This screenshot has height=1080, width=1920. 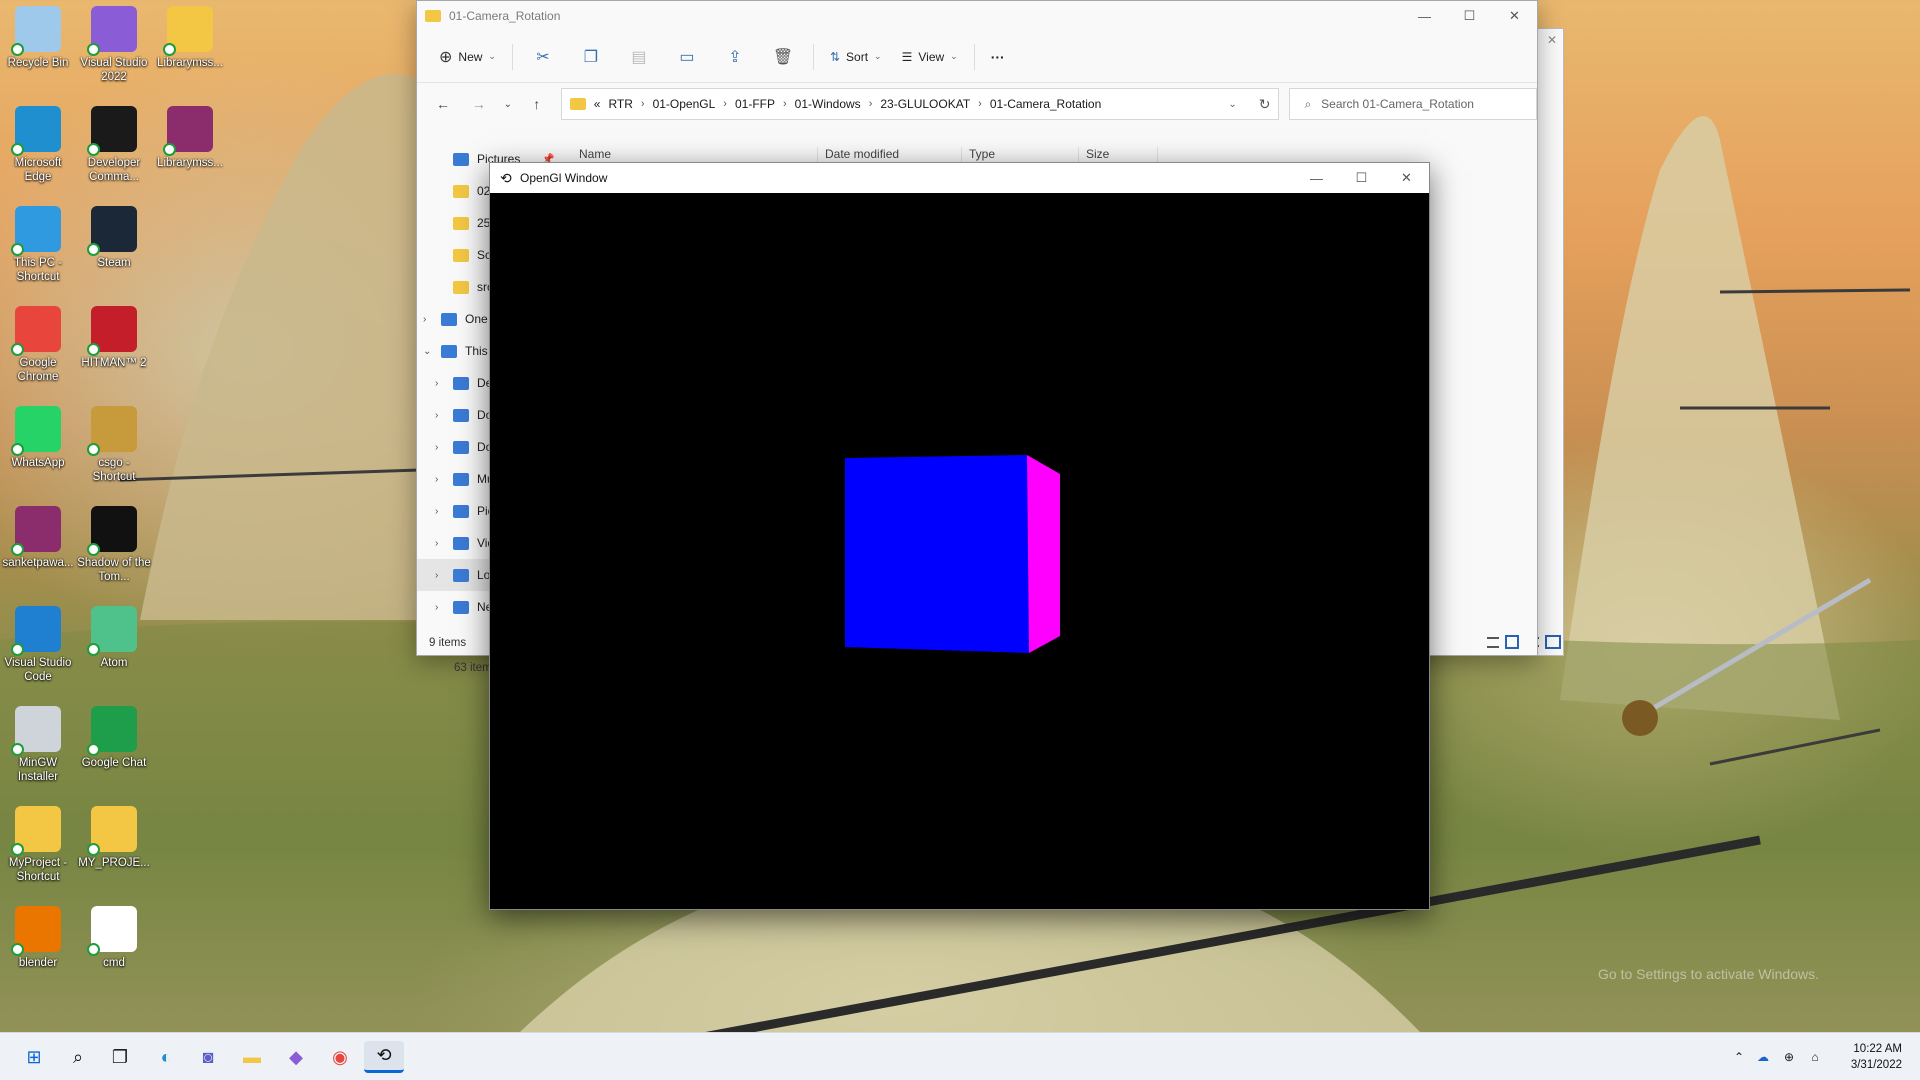 I want to click on separator, so click(x=974, y=56).